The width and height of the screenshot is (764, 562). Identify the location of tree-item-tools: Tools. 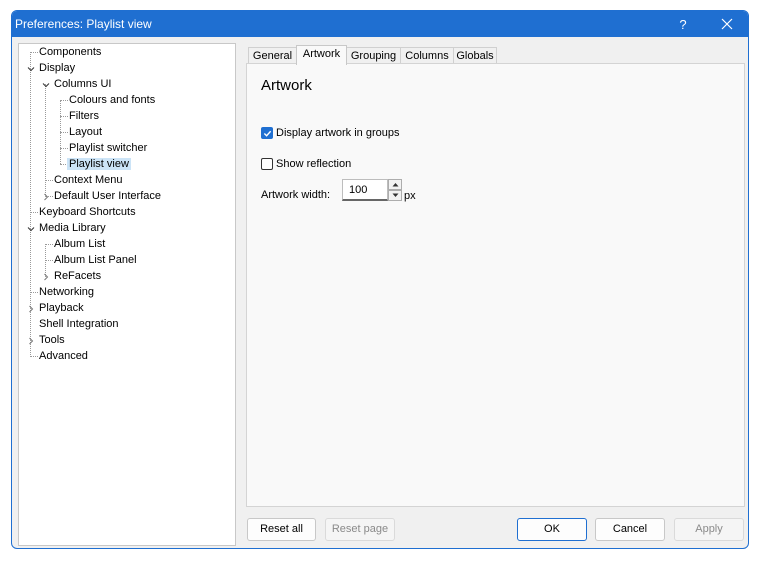
(52, 340).